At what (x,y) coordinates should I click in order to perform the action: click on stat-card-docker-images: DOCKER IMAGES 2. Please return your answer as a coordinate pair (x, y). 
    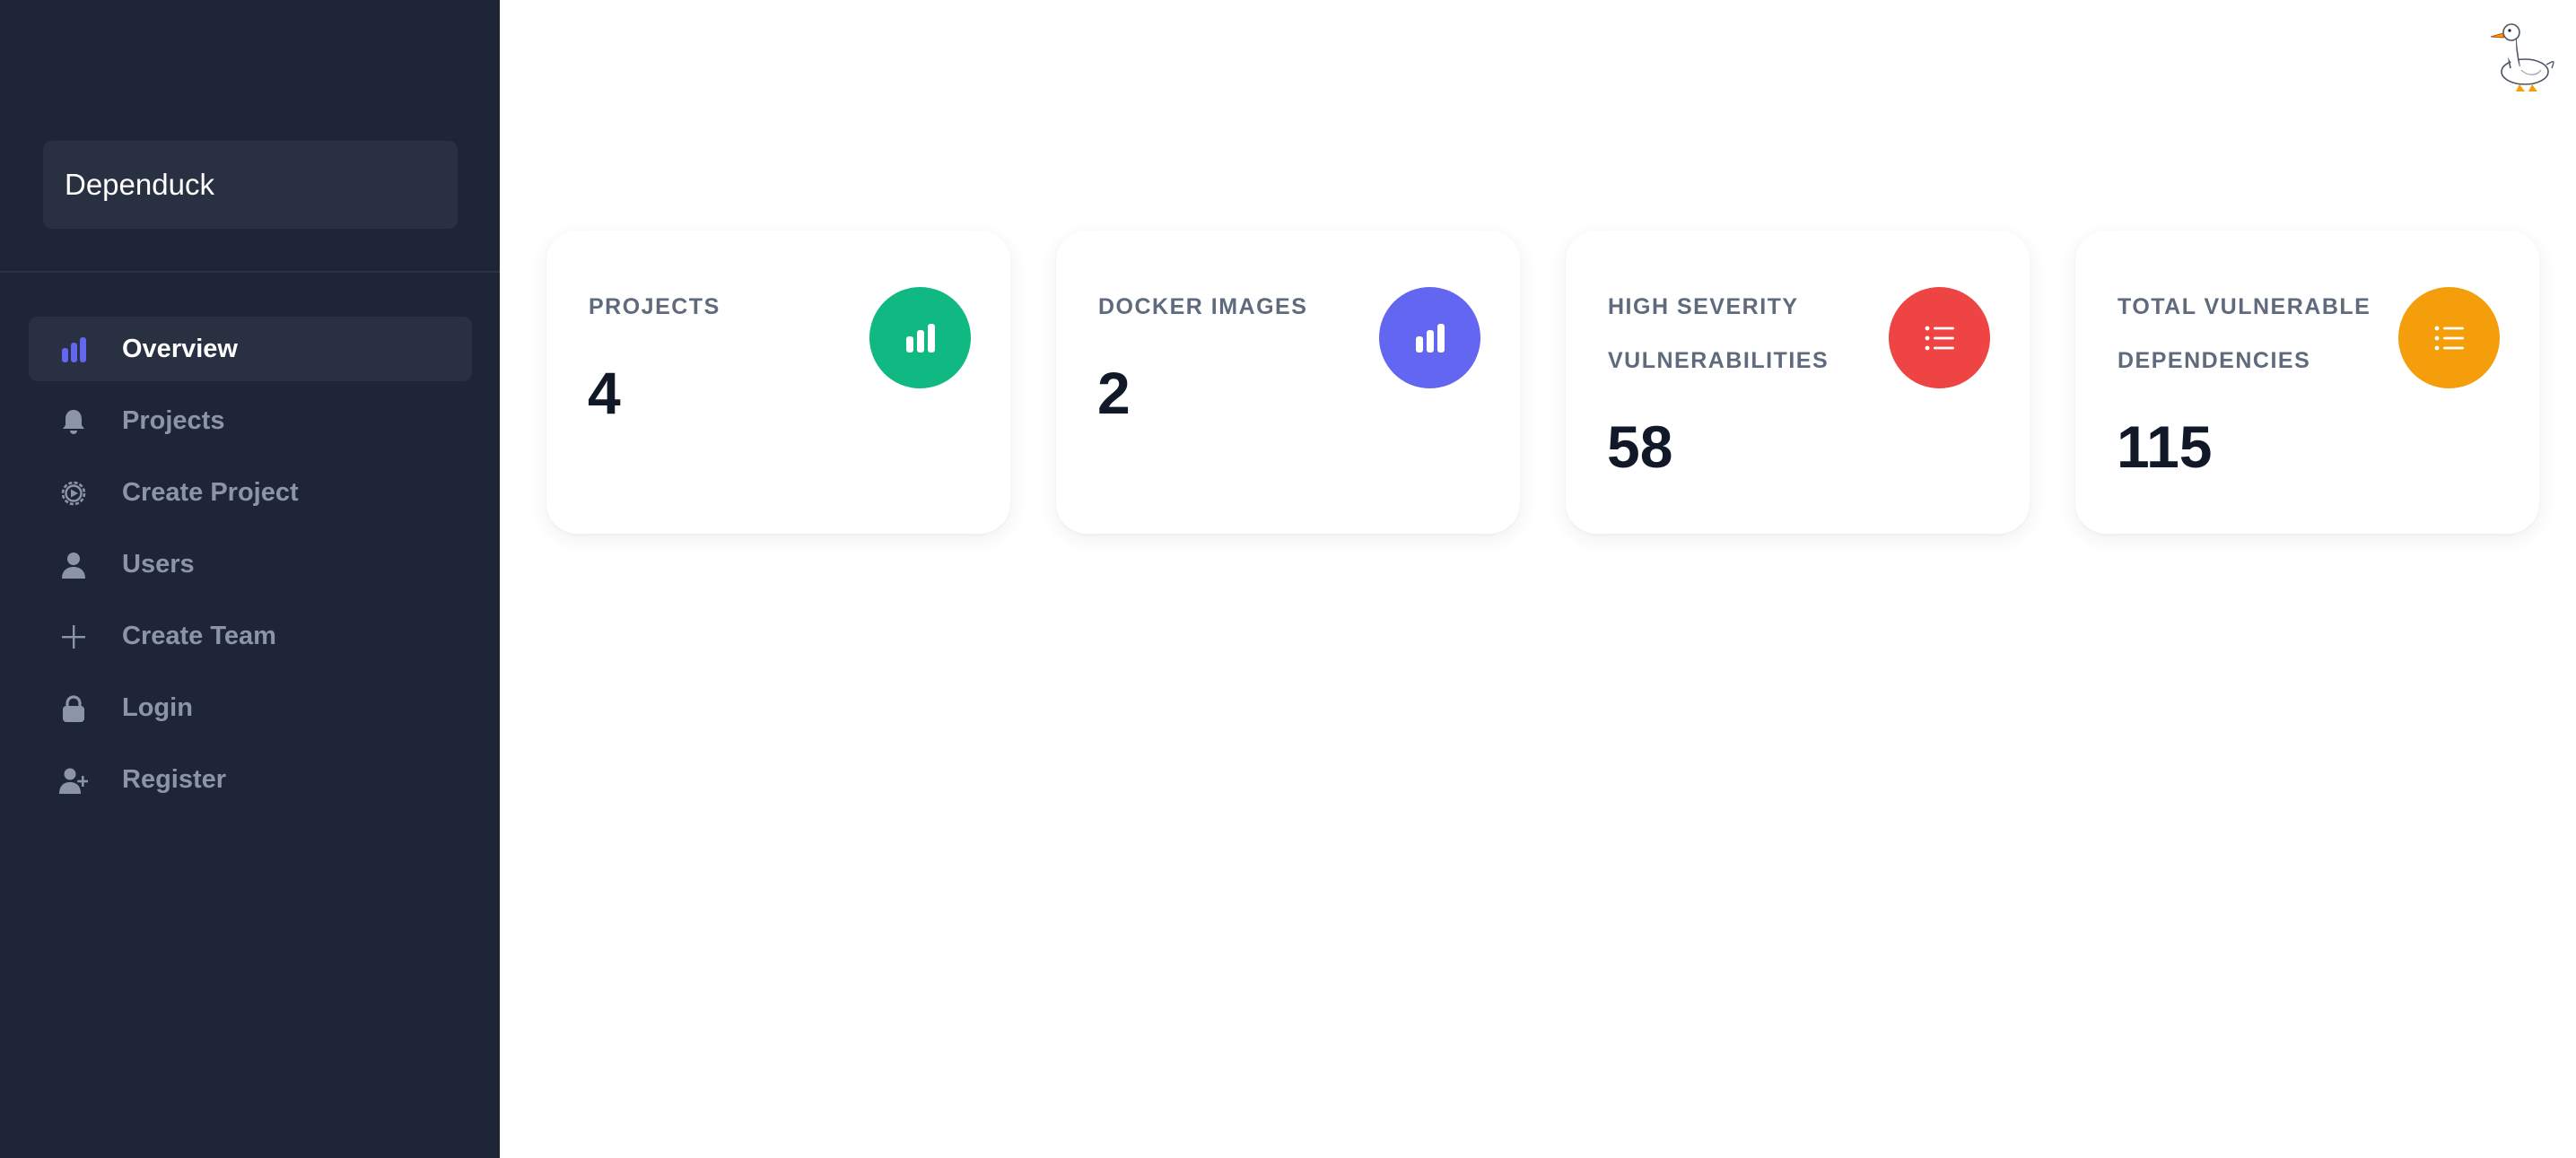
    Looking at the image, I should click on (1288, 382).